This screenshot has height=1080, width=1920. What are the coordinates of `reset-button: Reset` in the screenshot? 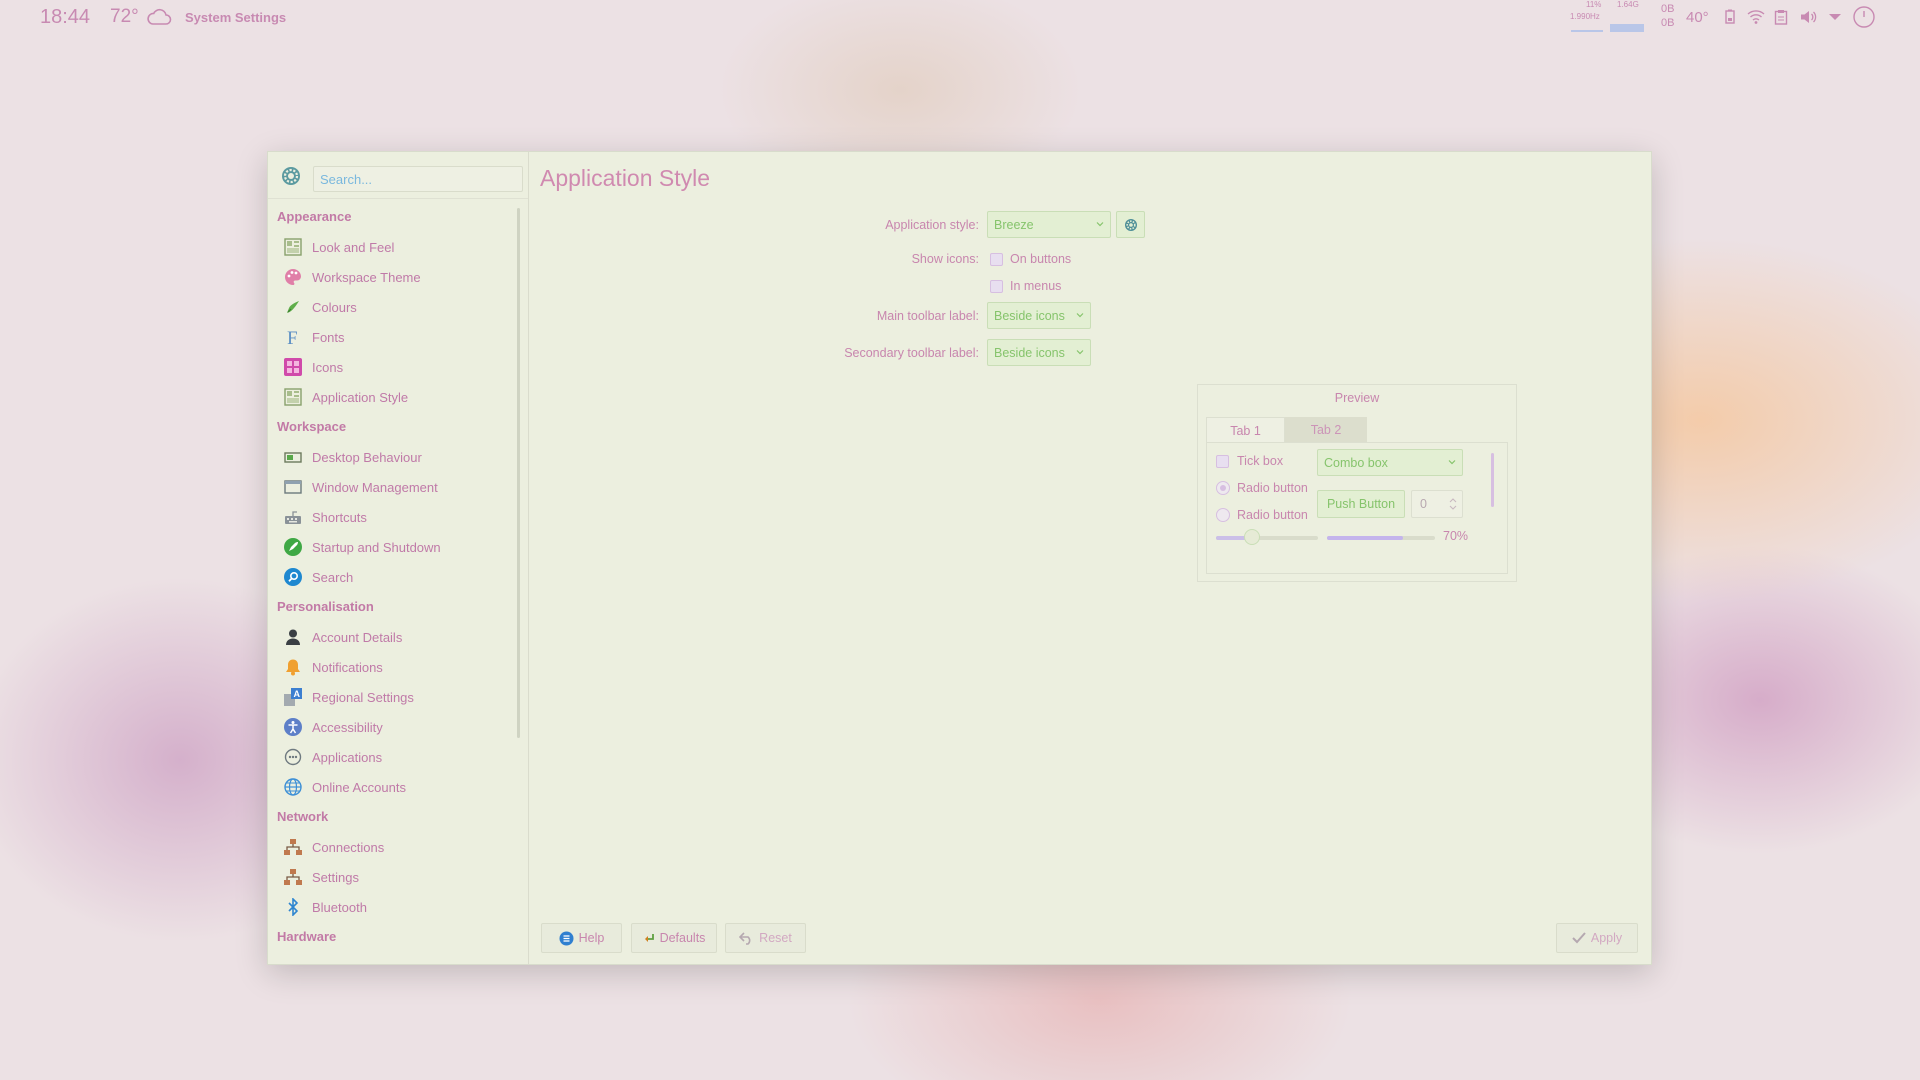 It's located at (765, 938).